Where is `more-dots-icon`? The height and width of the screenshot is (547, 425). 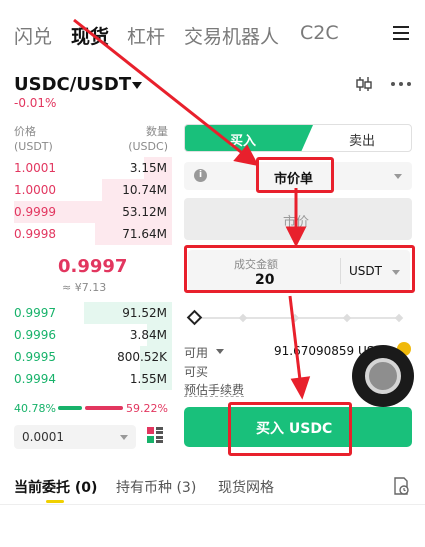 more-dots-icon is located at coordinates (401, 84).